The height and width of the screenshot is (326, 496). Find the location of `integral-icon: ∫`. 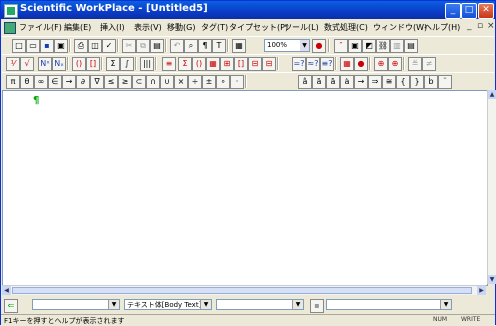

integral-icon: ∫ is located at coordinates (127, 64).